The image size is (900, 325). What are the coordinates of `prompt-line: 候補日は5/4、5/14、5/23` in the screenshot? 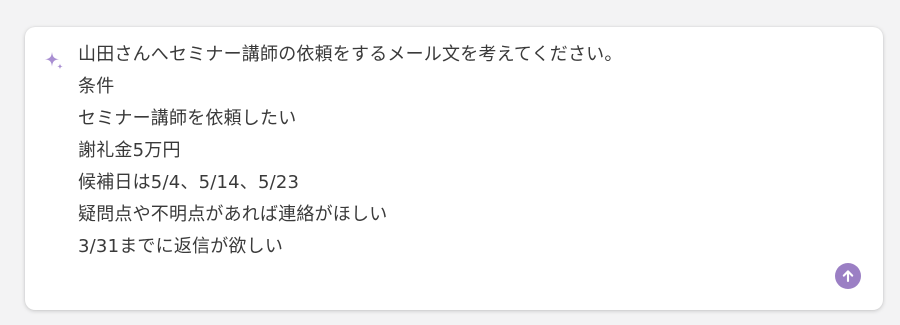 It's located at (189, 182).